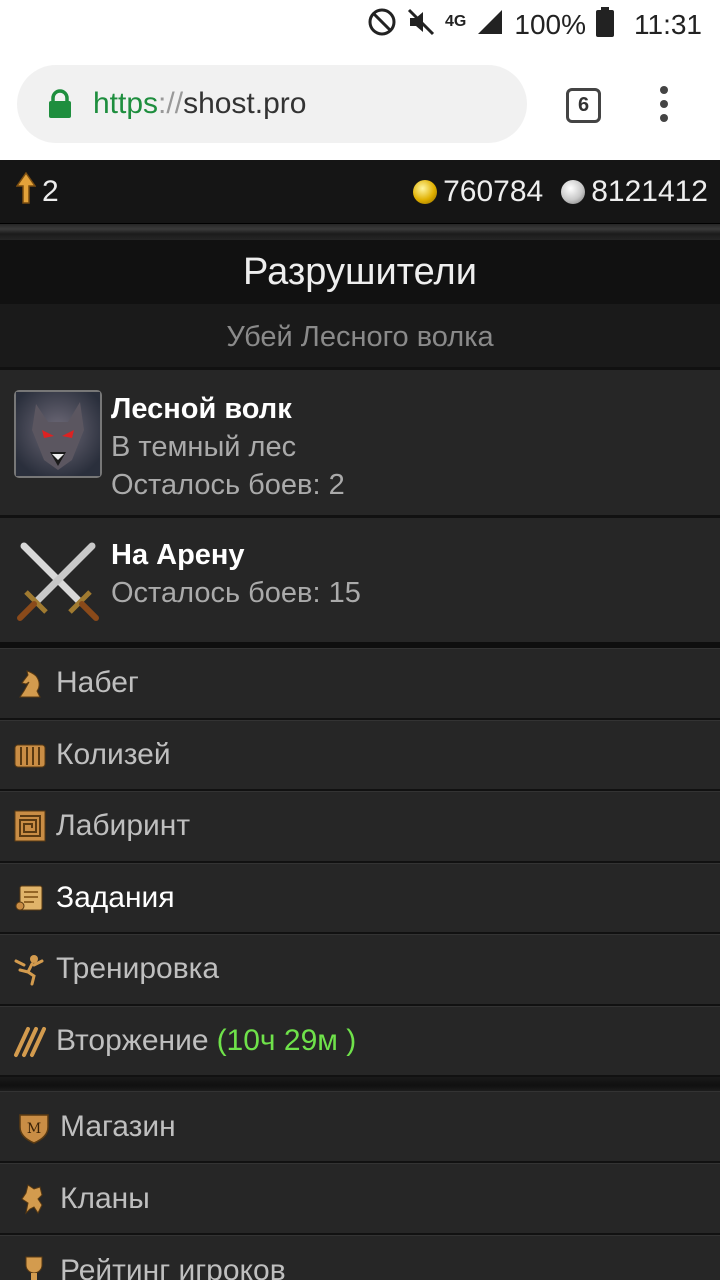 Image resolution: width=720 pixels, height=1280 pixels. I want to click on menu-item-training: Тренировка, so click(360, 970).